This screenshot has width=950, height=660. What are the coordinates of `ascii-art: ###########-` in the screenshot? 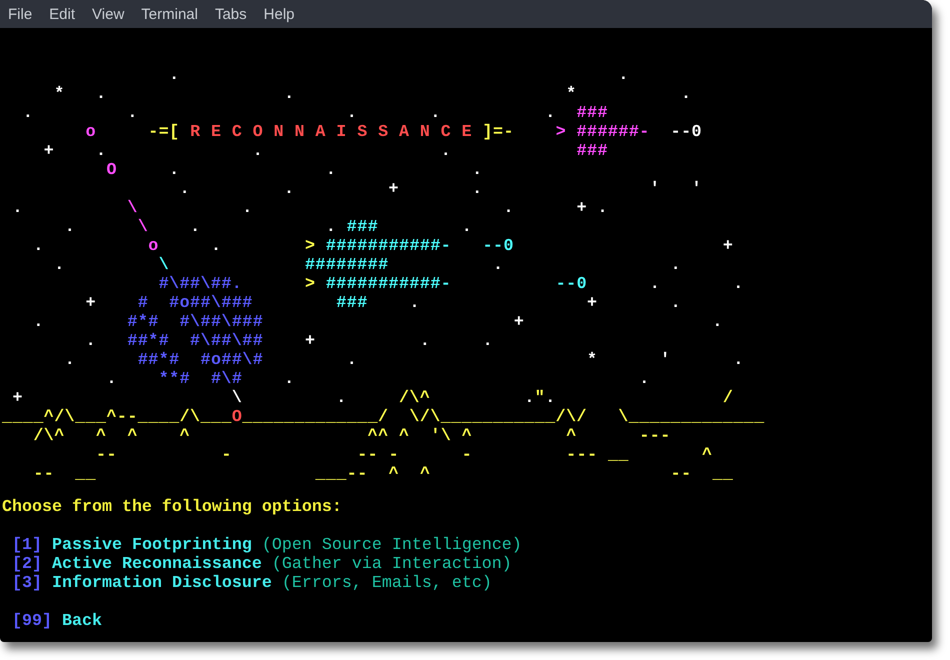 It's located at (389, 246).